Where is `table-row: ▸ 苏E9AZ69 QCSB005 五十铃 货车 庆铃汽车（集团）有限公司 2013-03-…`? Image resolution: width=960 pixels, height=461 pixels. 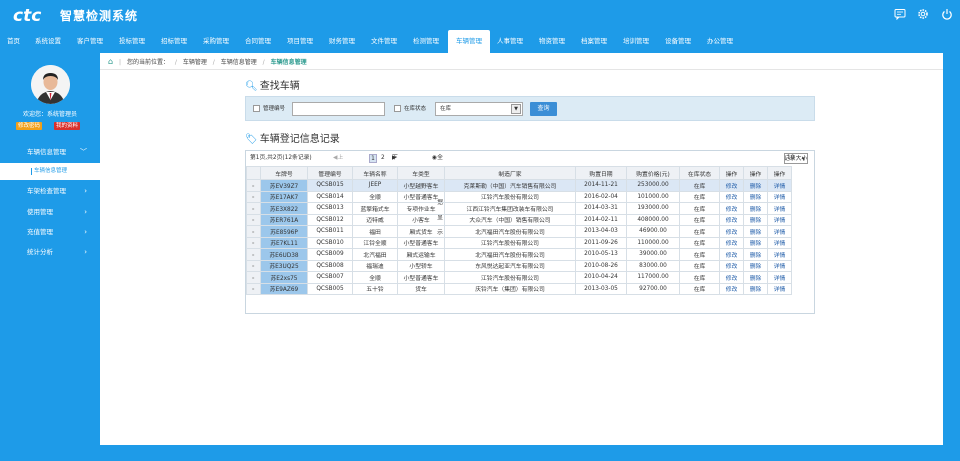
table-row: ▸ 苏E9AZ69 QCSB005 五十铃 货车 庆铃汽车（集团）有限公司 2013-03-… is located at coordinates (519, 288).